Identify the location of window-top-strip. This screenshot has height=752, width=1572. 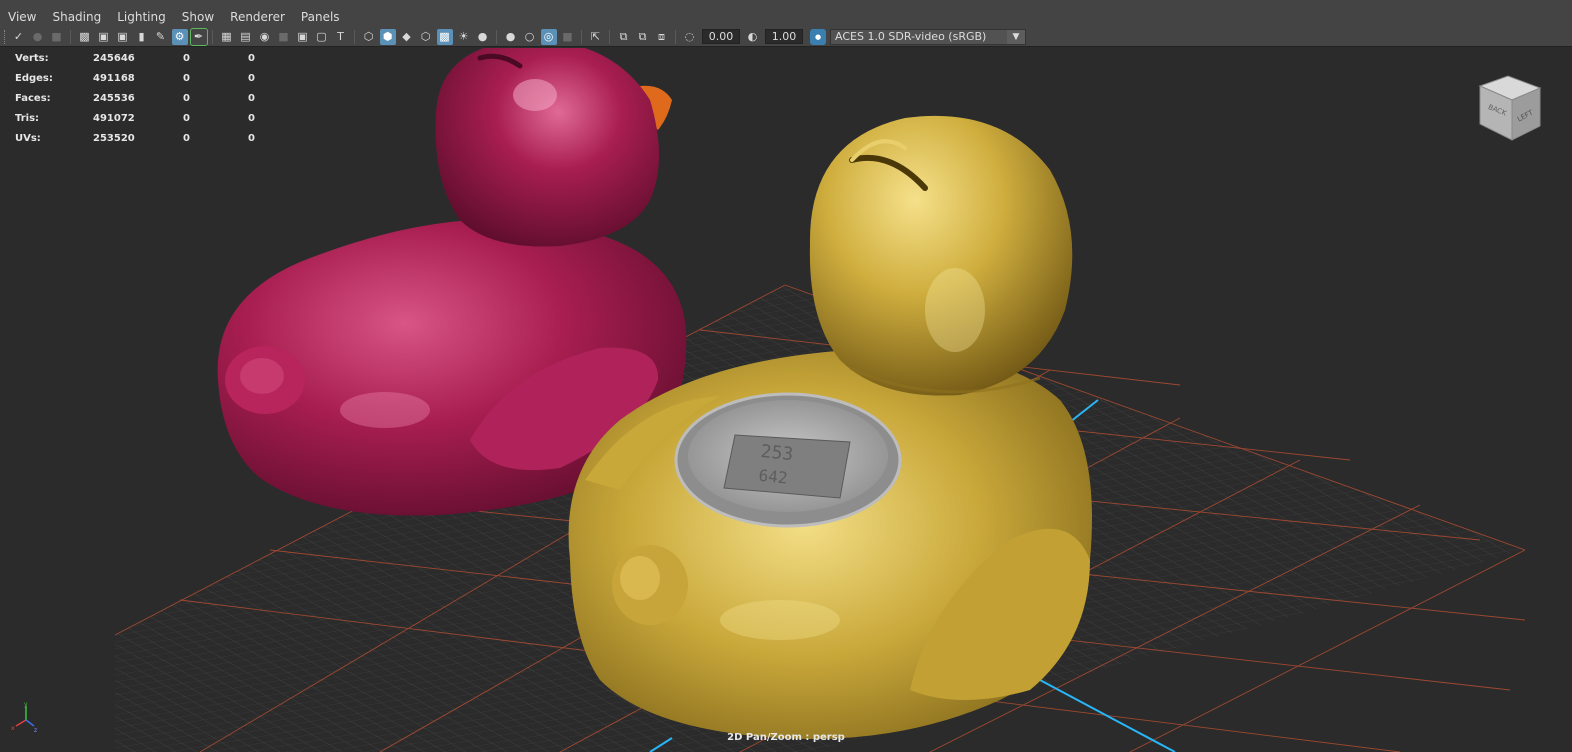
(786, 4).